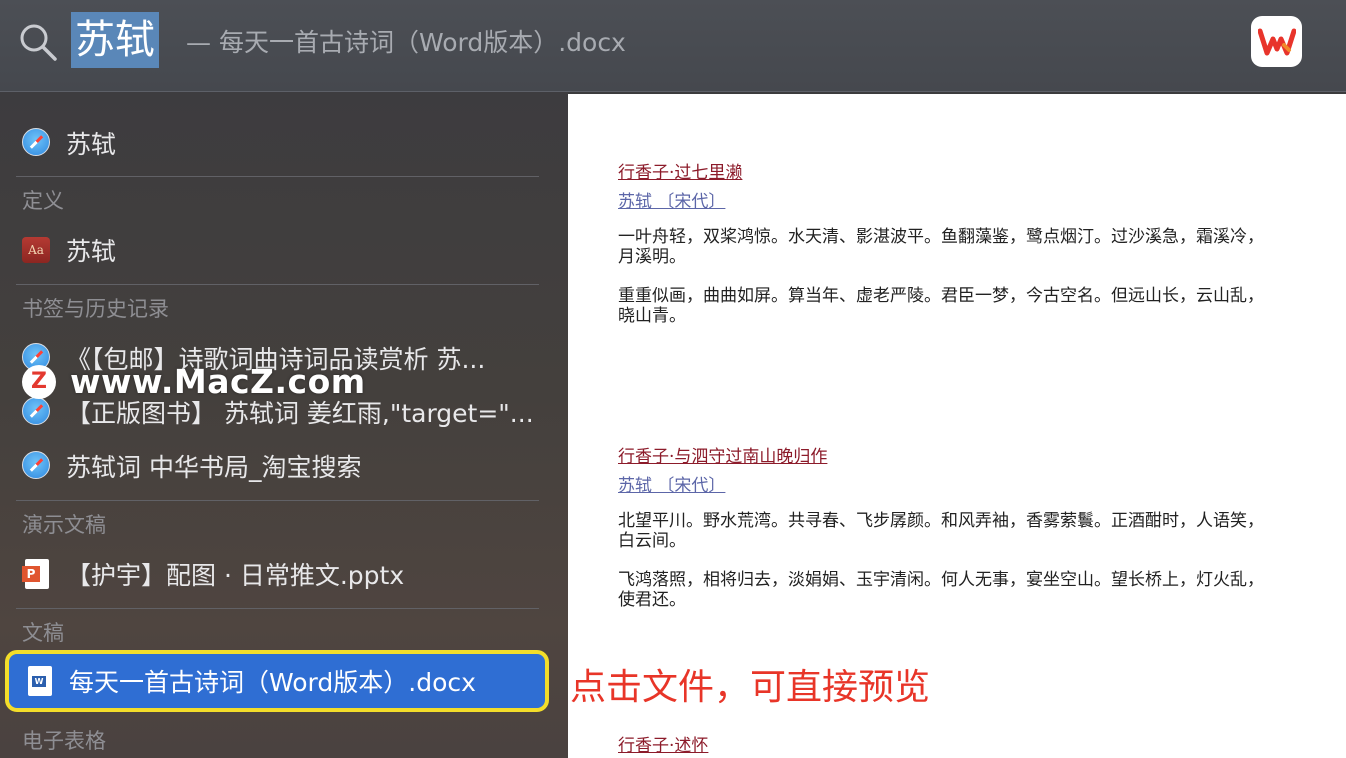 The width and height of the screenshot is (1346, 758). Describe the element at coordinates (214, 467) in the screenshot. I see `result-label: 苏轼词 中华书局_淘宝搜索` at that location.